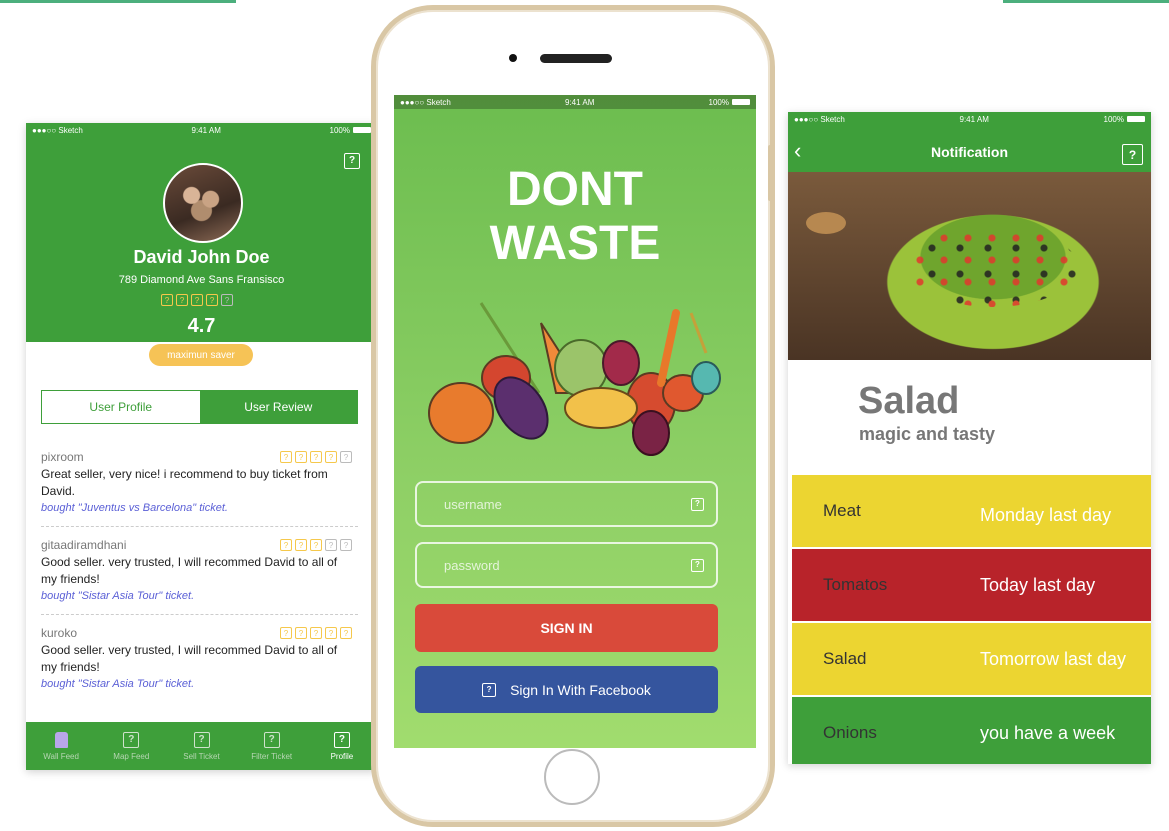 The width and height of the screenshot is (1169, 831). I want to click on vegetables-illustration, so click(574, 379).